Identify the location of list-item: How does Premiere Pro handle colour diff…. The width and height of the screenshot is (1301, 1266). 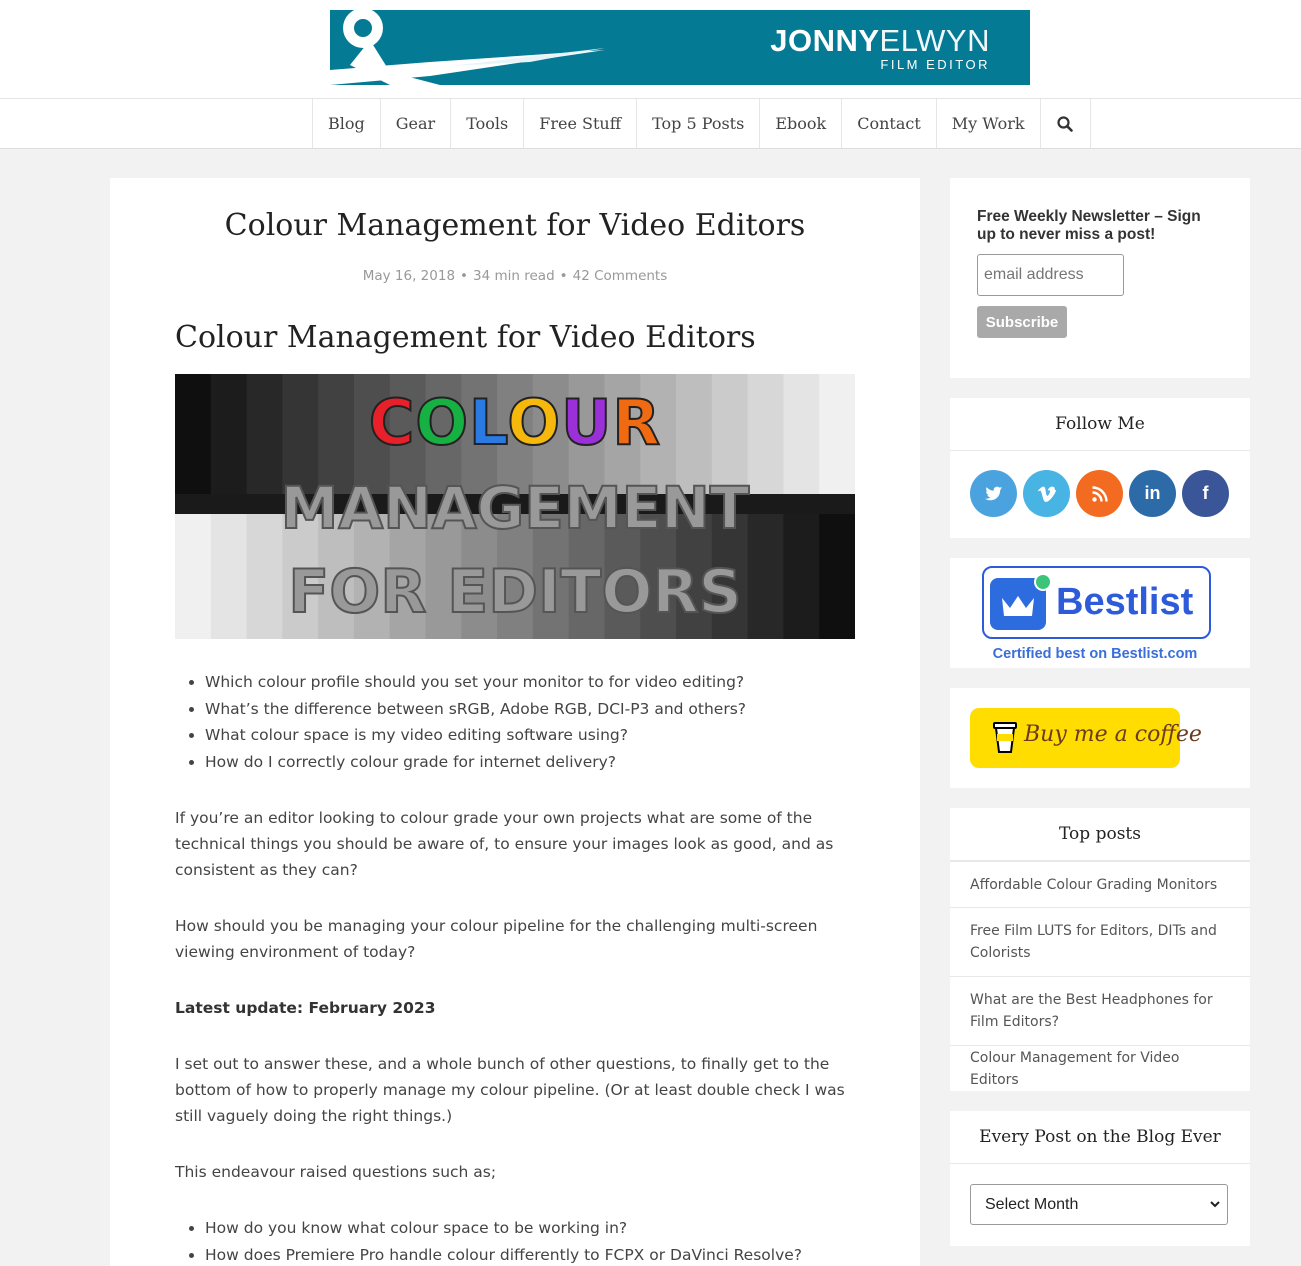
(535, 1254).